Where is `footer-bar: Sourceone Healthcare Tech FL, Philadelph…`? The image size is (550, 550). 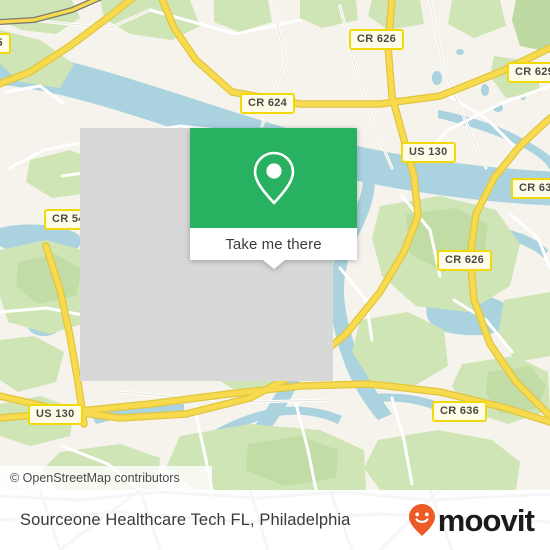 footer-bar: Sourceone Healthcare Tech FL, Philadelph… is located at coordinates (275, 520).